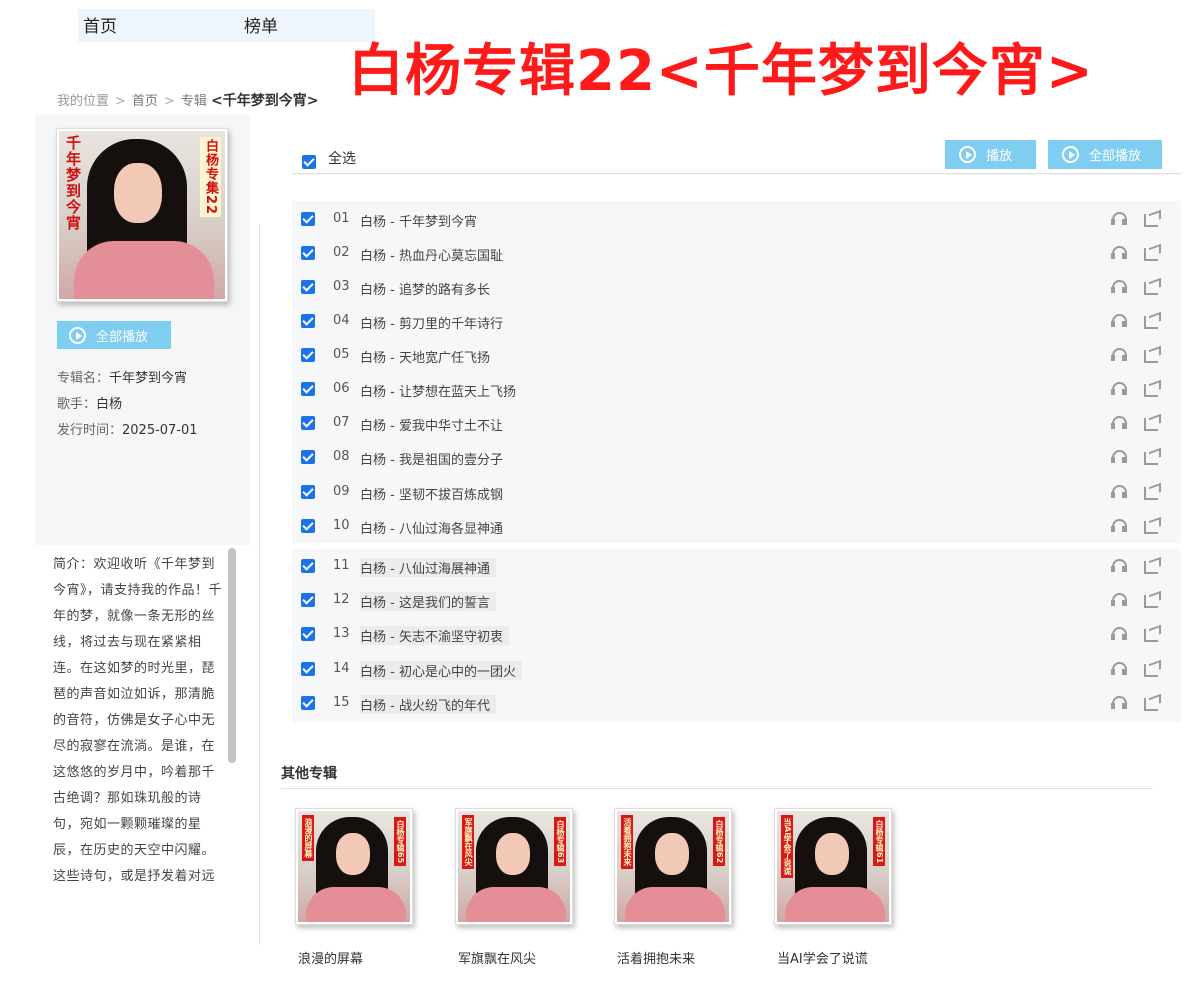 This screenshot has width=1200, height=983. What do you see at coordinates (428, 567) in the screenshot?
I see `track-title: 白杨 - 八仙过海展神通` at bounding box center [428, 567].